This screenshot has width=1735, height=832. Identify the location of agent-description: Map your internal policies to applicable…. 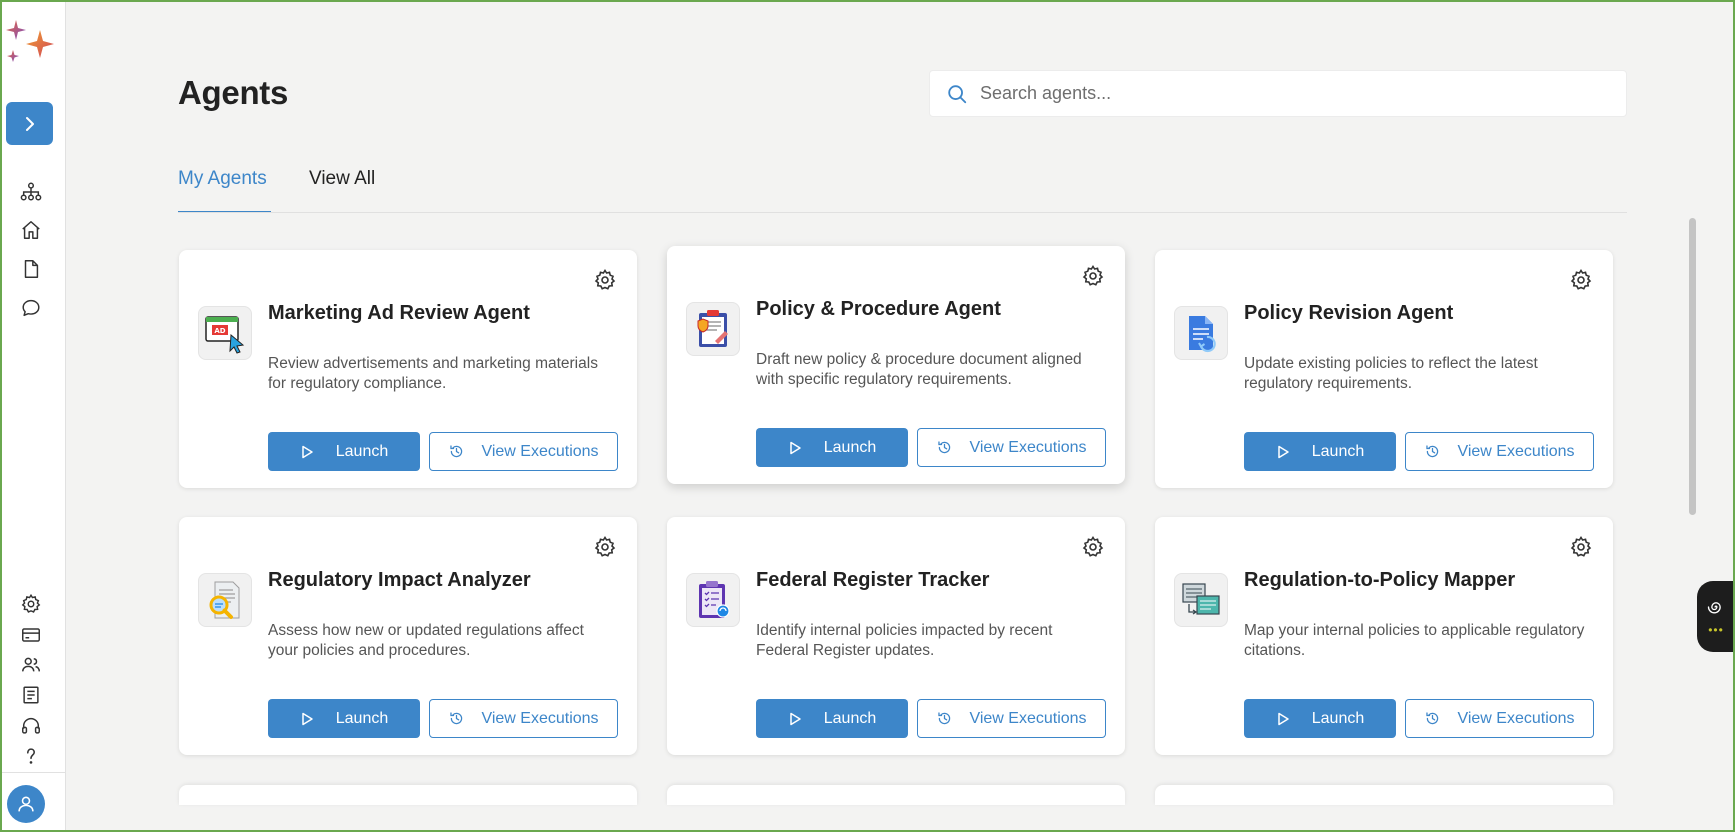
(1414, 640).